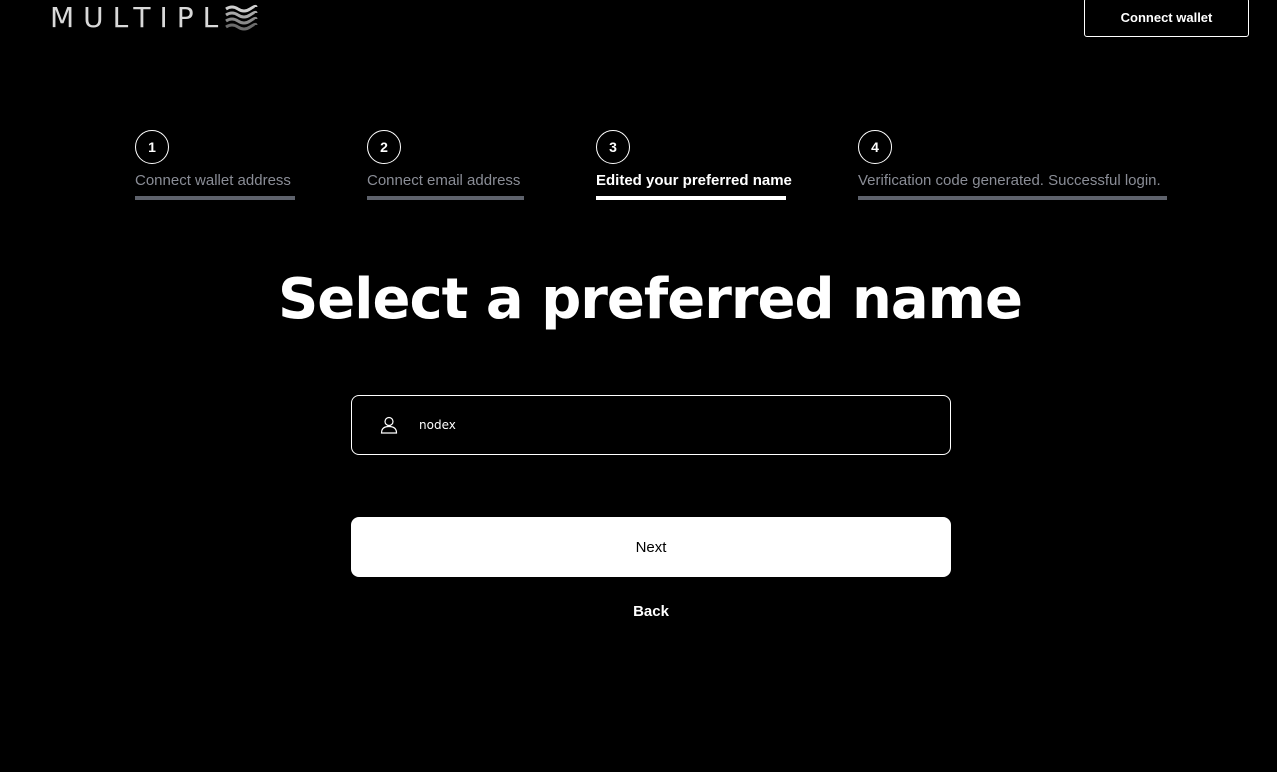 This screenshot has height=772, width=1277. Describe the element at coordinates (613, 147) in the screenshot. I see `step-number-circle: 3` at that location.